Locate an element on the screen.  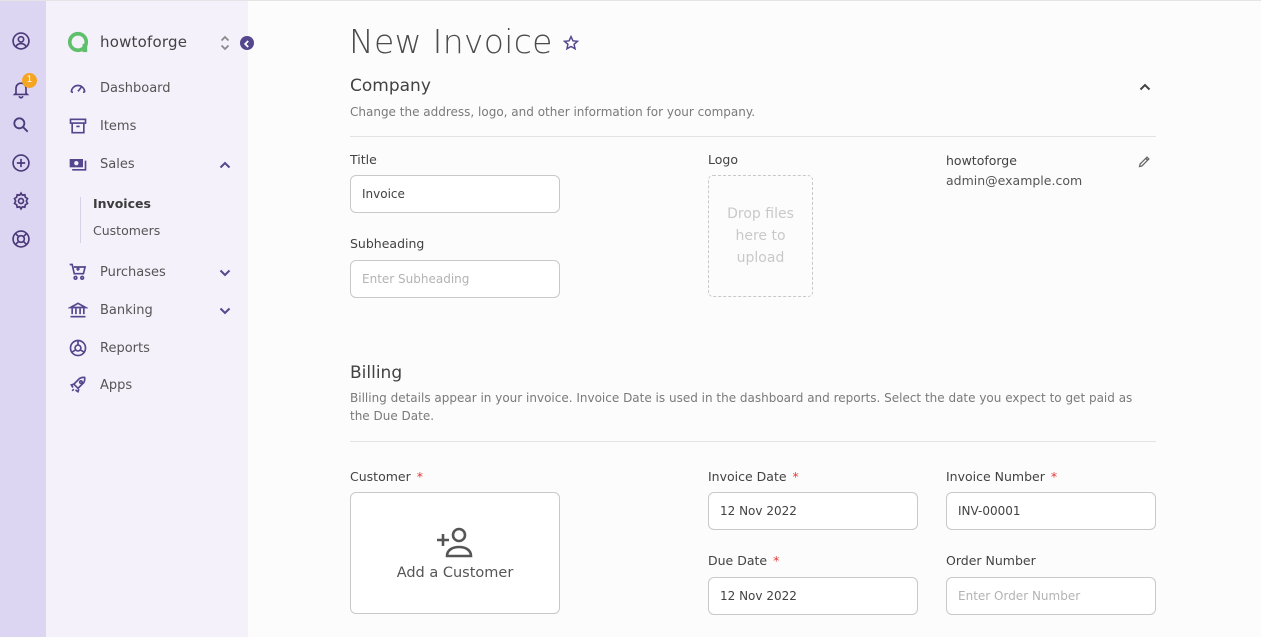
customer-label-text: Customer is located at coordinates (380, 476).